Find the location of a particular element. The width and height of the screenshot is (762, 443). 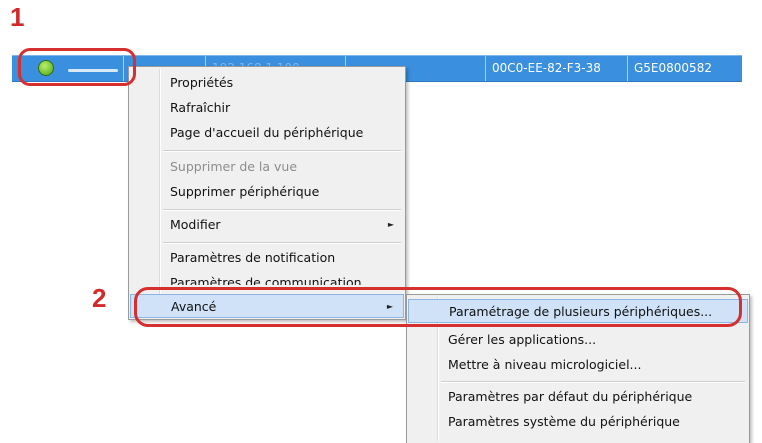

step-number-2: 2 is located at coordinates (99, 298).